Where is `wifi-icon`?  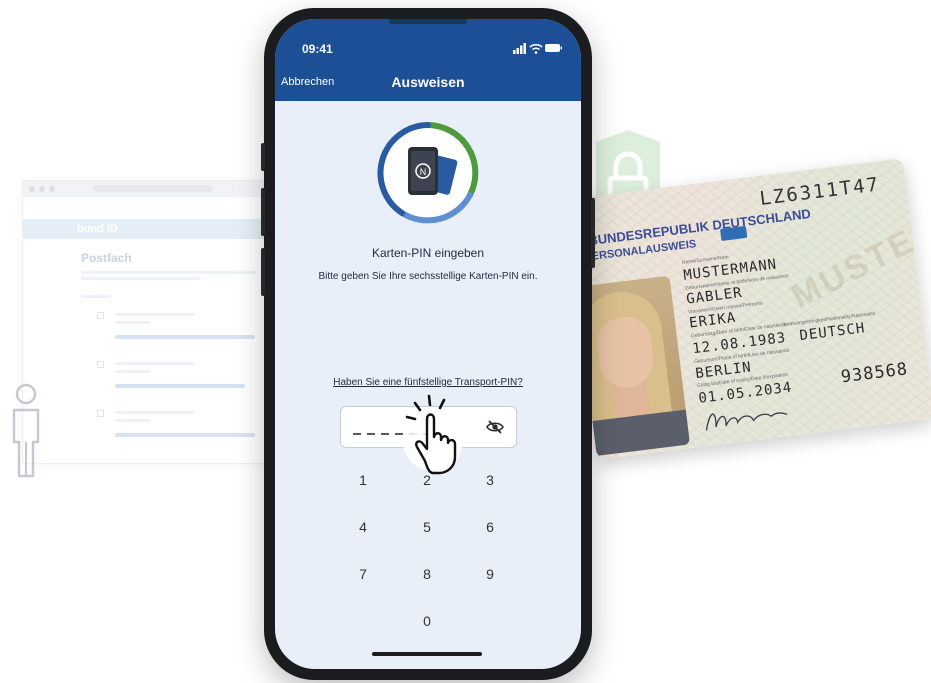 wifi-icon is located at coordinates (536, 48).